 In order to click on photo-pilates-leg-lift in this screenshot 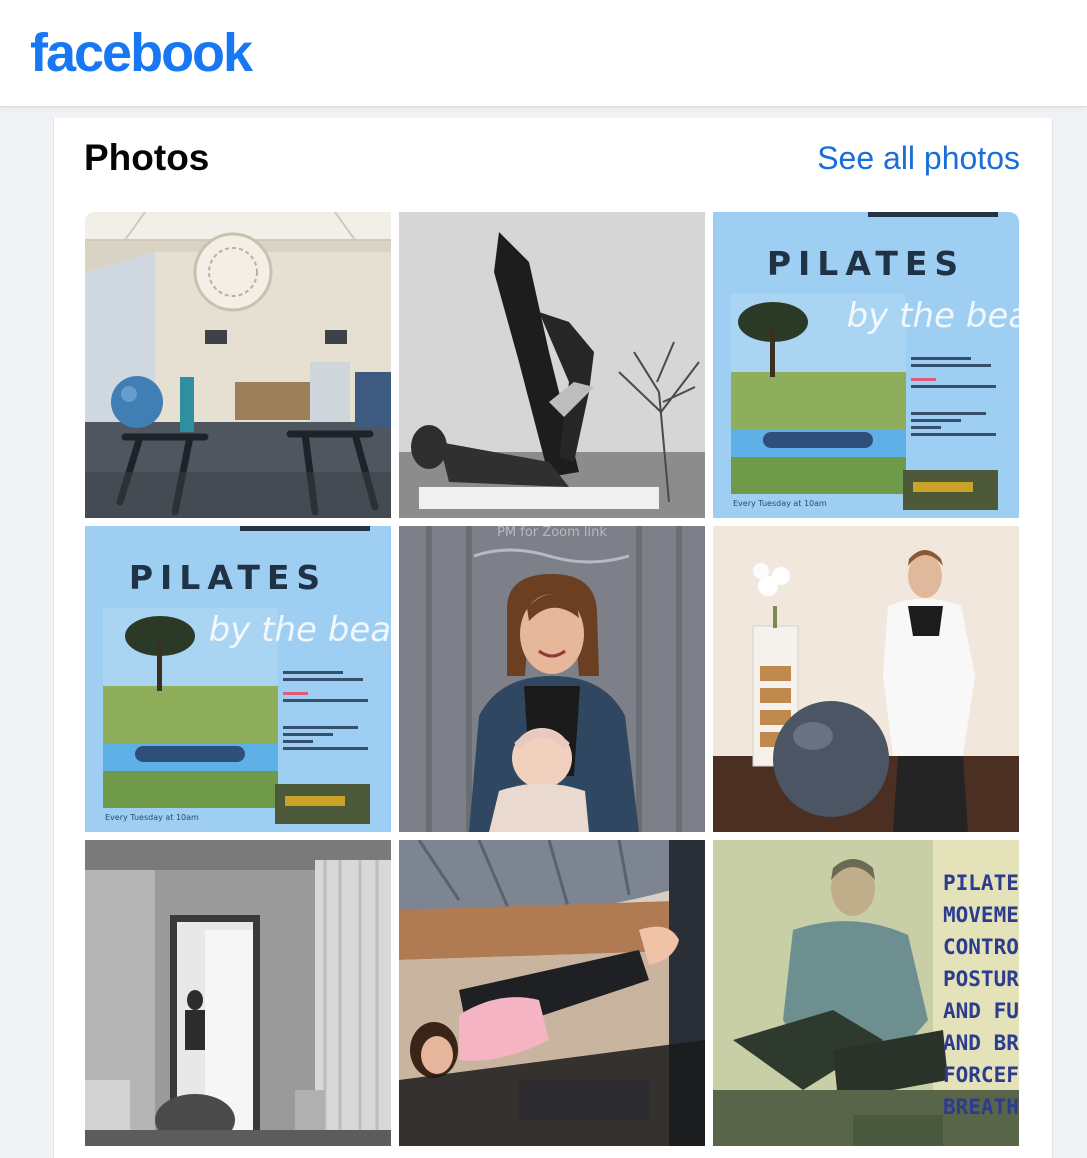, I will do `click(552, 365)`.